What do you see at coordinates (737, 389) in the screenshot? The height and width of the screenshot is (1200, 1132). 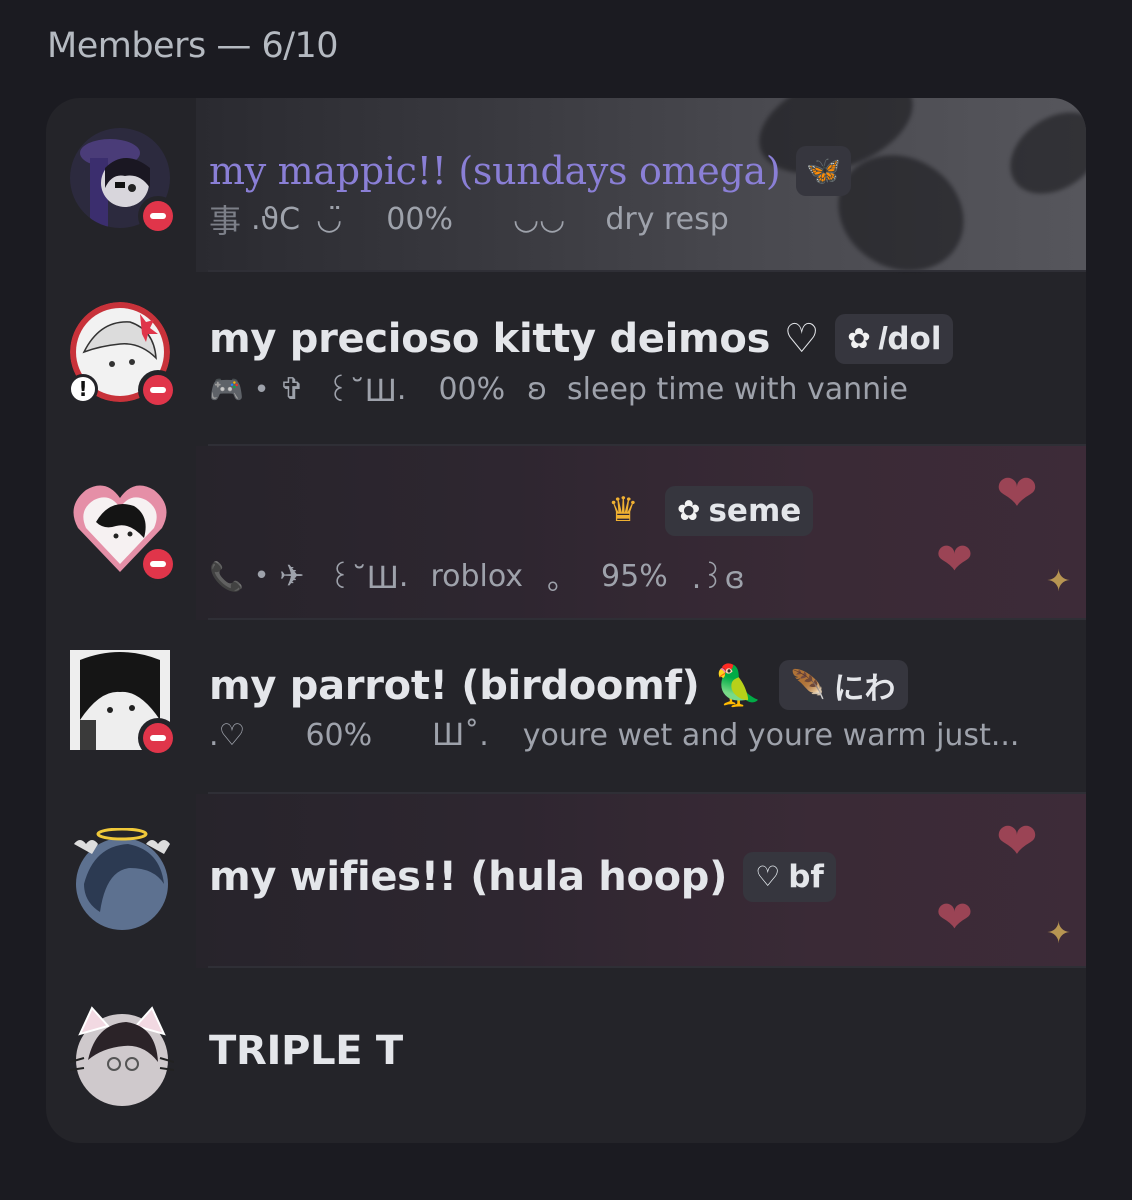 I see `status-text: sleep time with vannie` at bounding box center [737, 389].